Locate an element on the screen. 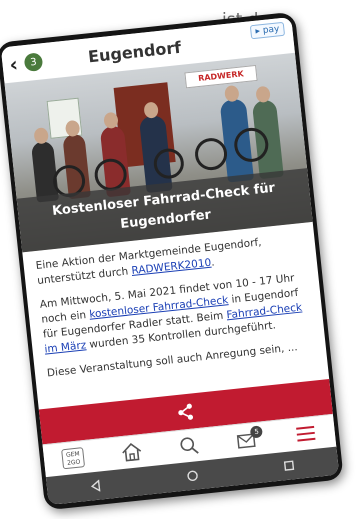 This screenshot has height=519, width=357. paragraph-text: . is located at coordinates (213, 262).